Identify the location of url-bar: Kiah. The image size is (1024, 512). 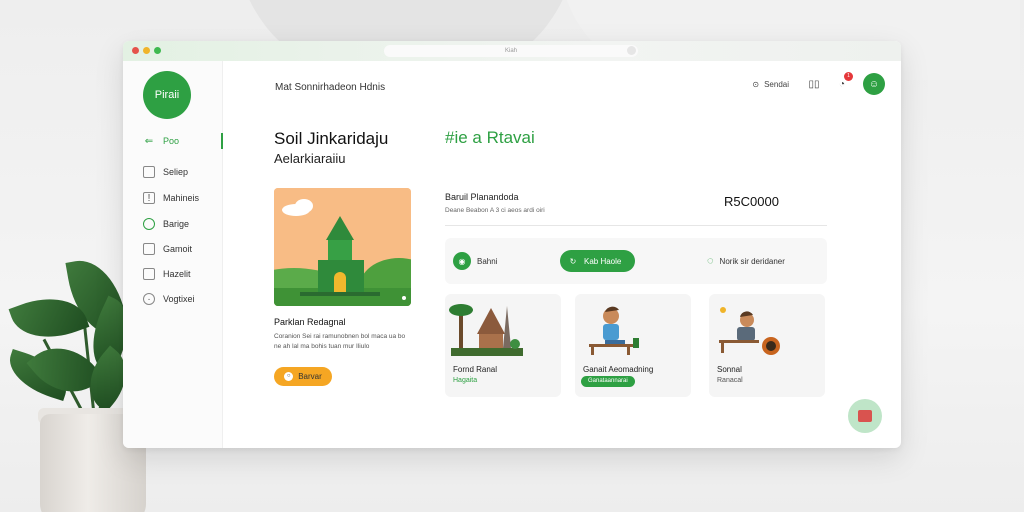
(511, 51).